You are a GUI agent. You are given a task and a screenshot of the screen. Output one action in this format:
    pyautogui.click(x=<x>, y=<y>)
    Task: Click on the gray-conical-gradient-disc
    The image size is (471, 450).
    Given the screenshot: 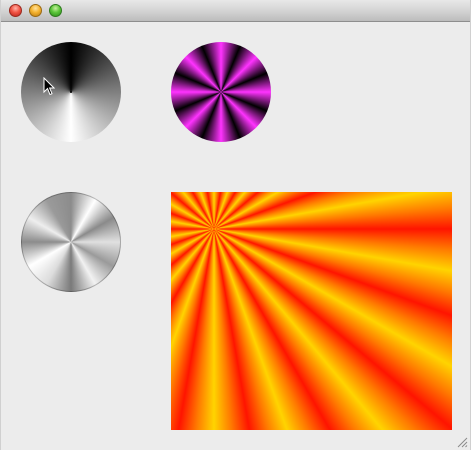 What is the action you would take?
    pyautogui.click(x=71, y=92)
    